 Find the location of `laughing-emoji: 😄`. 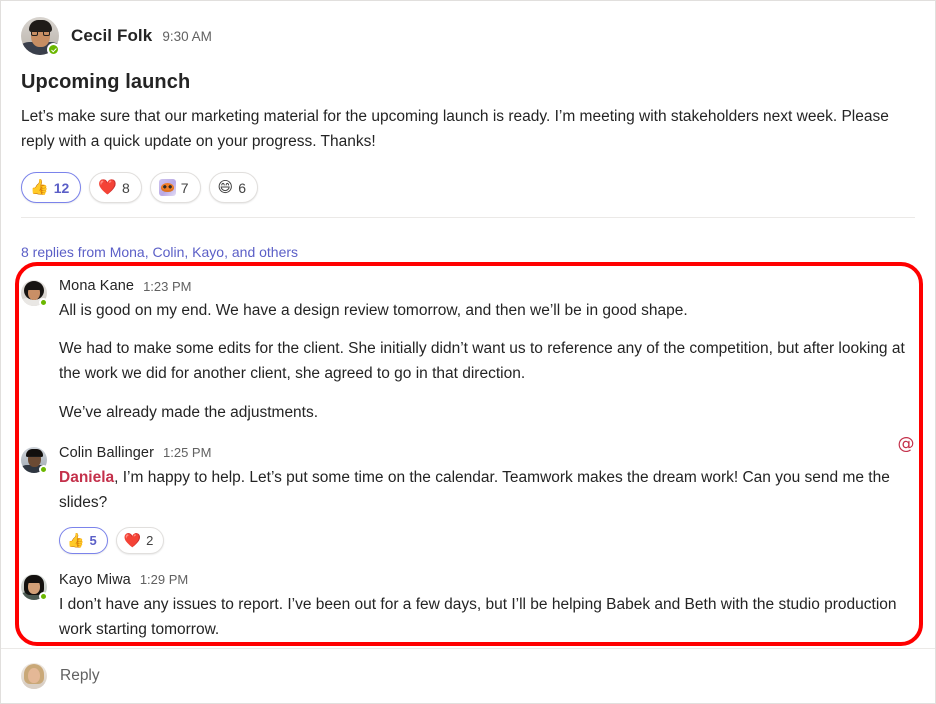

laughing-emoji: 😄 is located at coordinates (225, 188).